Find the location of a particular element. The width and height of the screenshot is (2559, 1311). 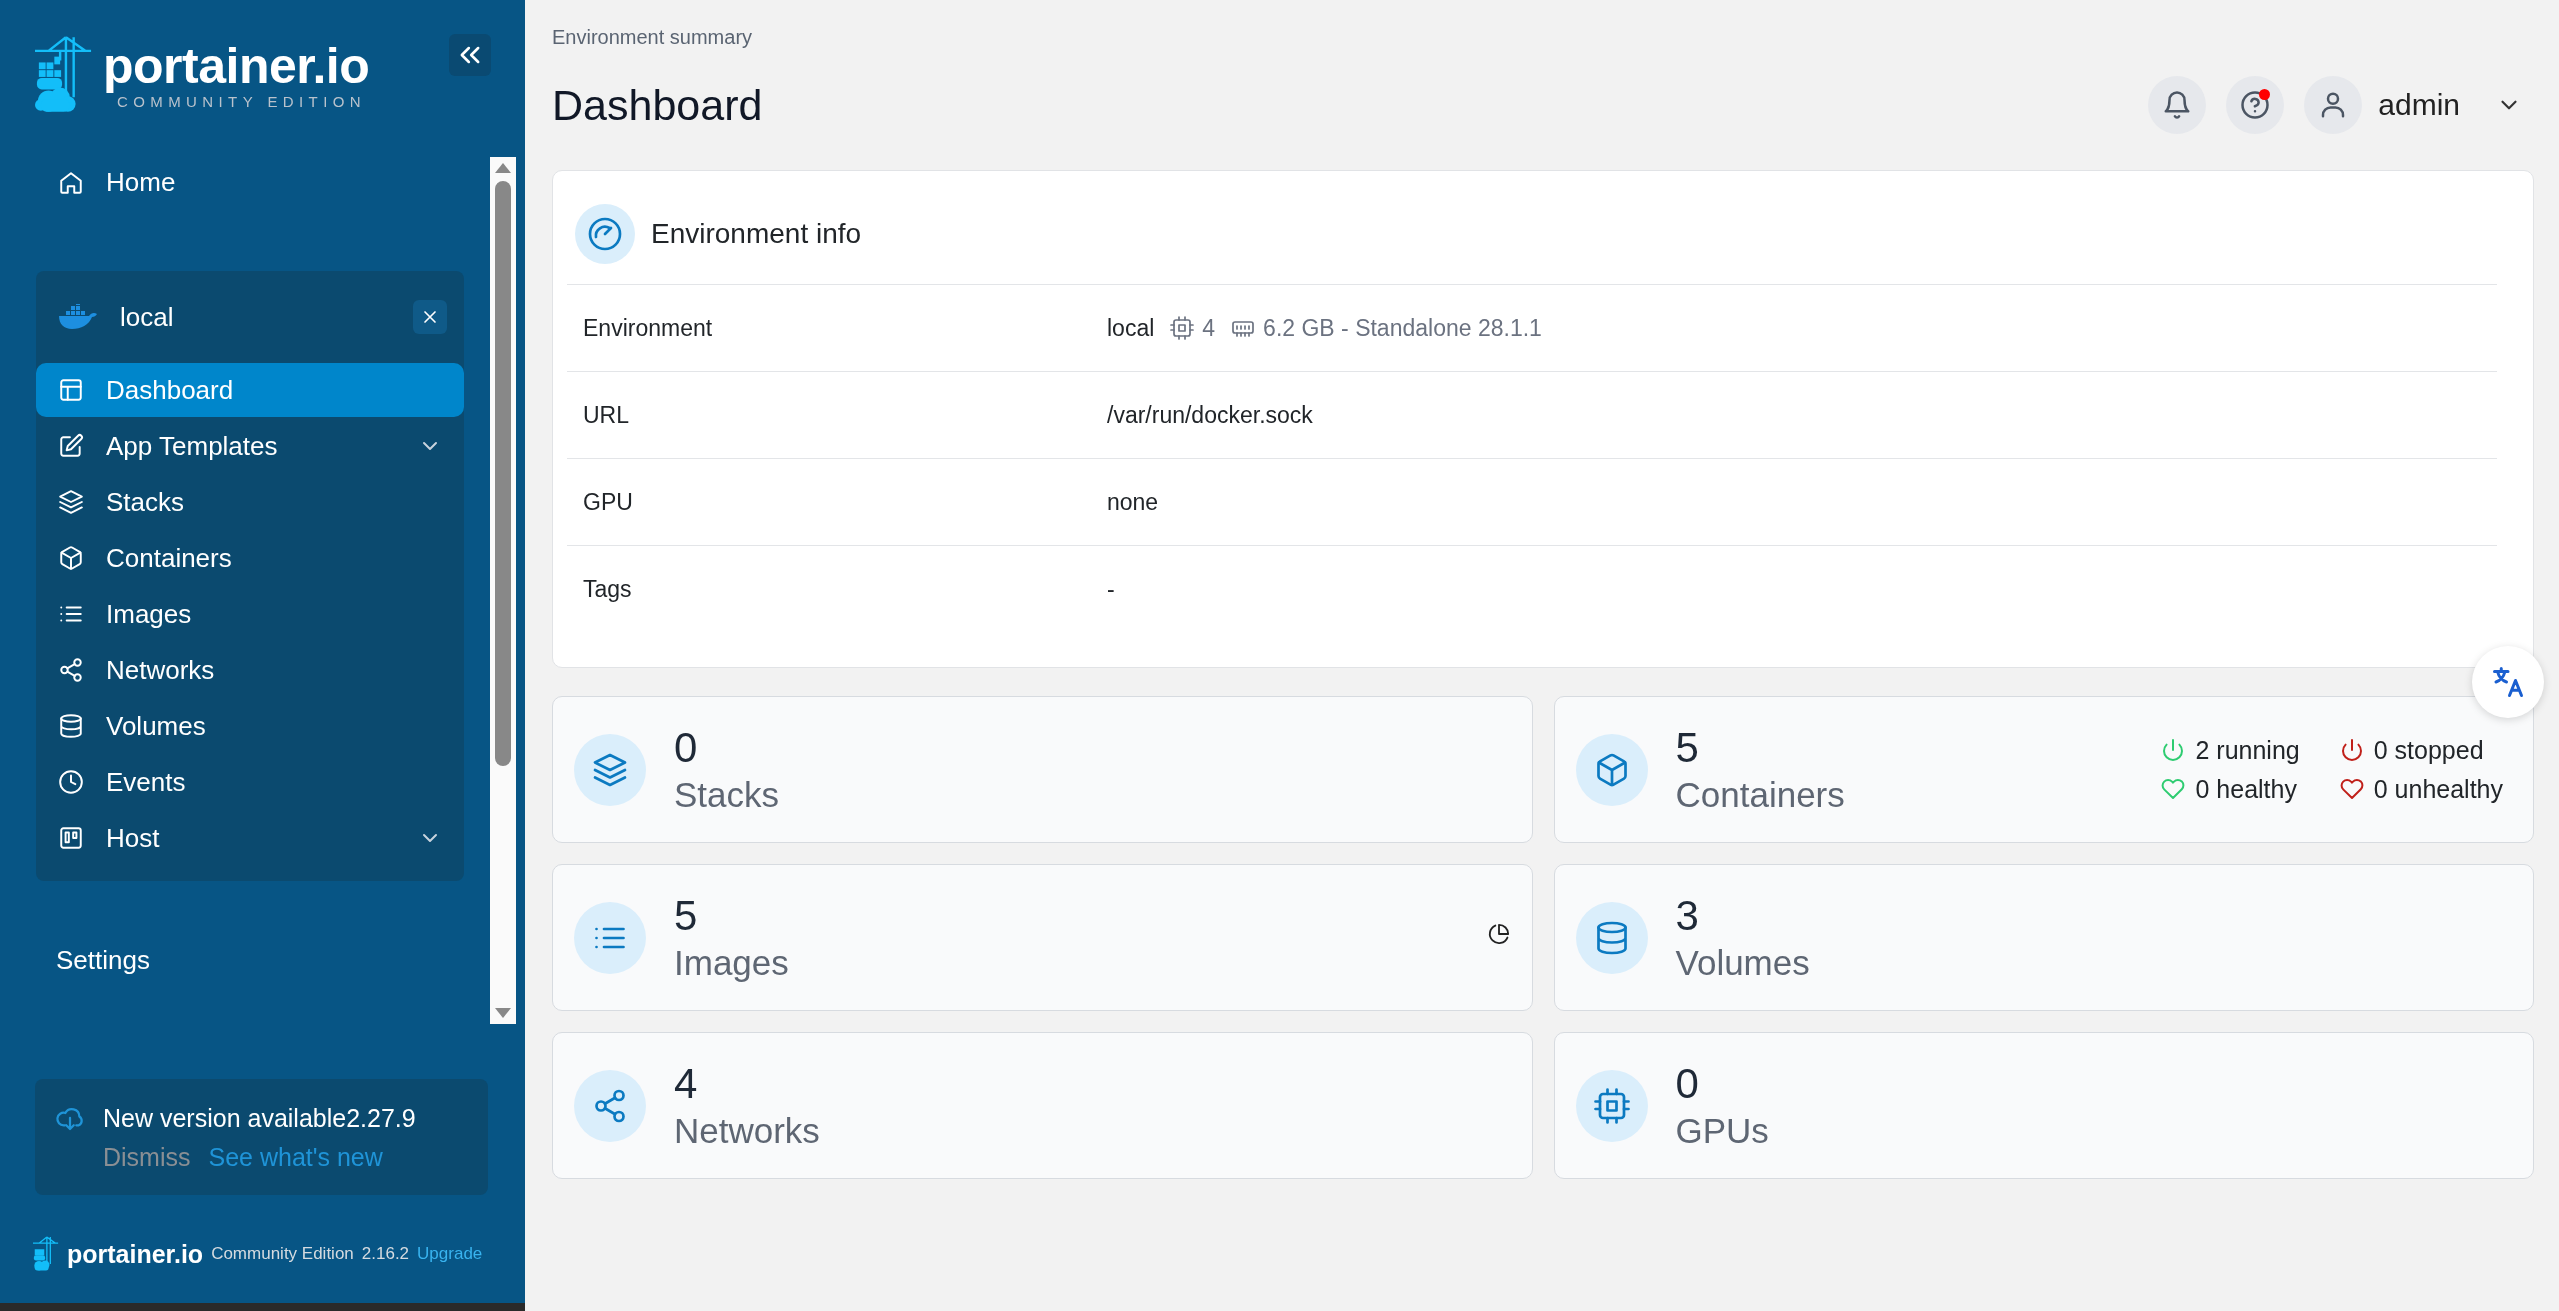

stat-label: GPUs is located at coordinates (1722, 1130).